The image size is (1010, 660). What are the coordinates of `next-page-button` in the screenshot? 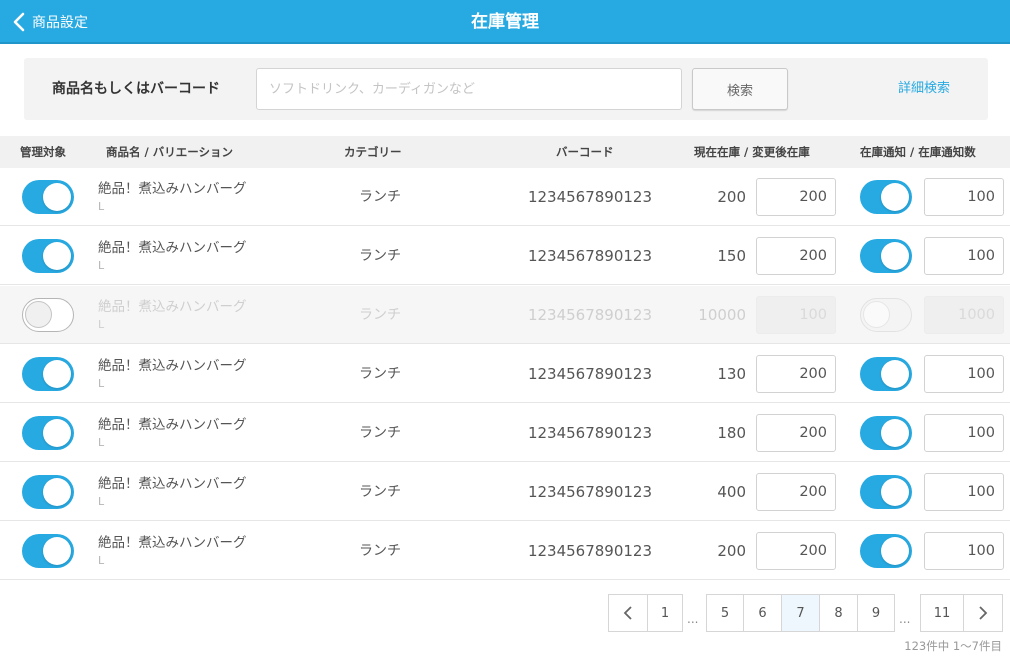 It's located at (983, 613).